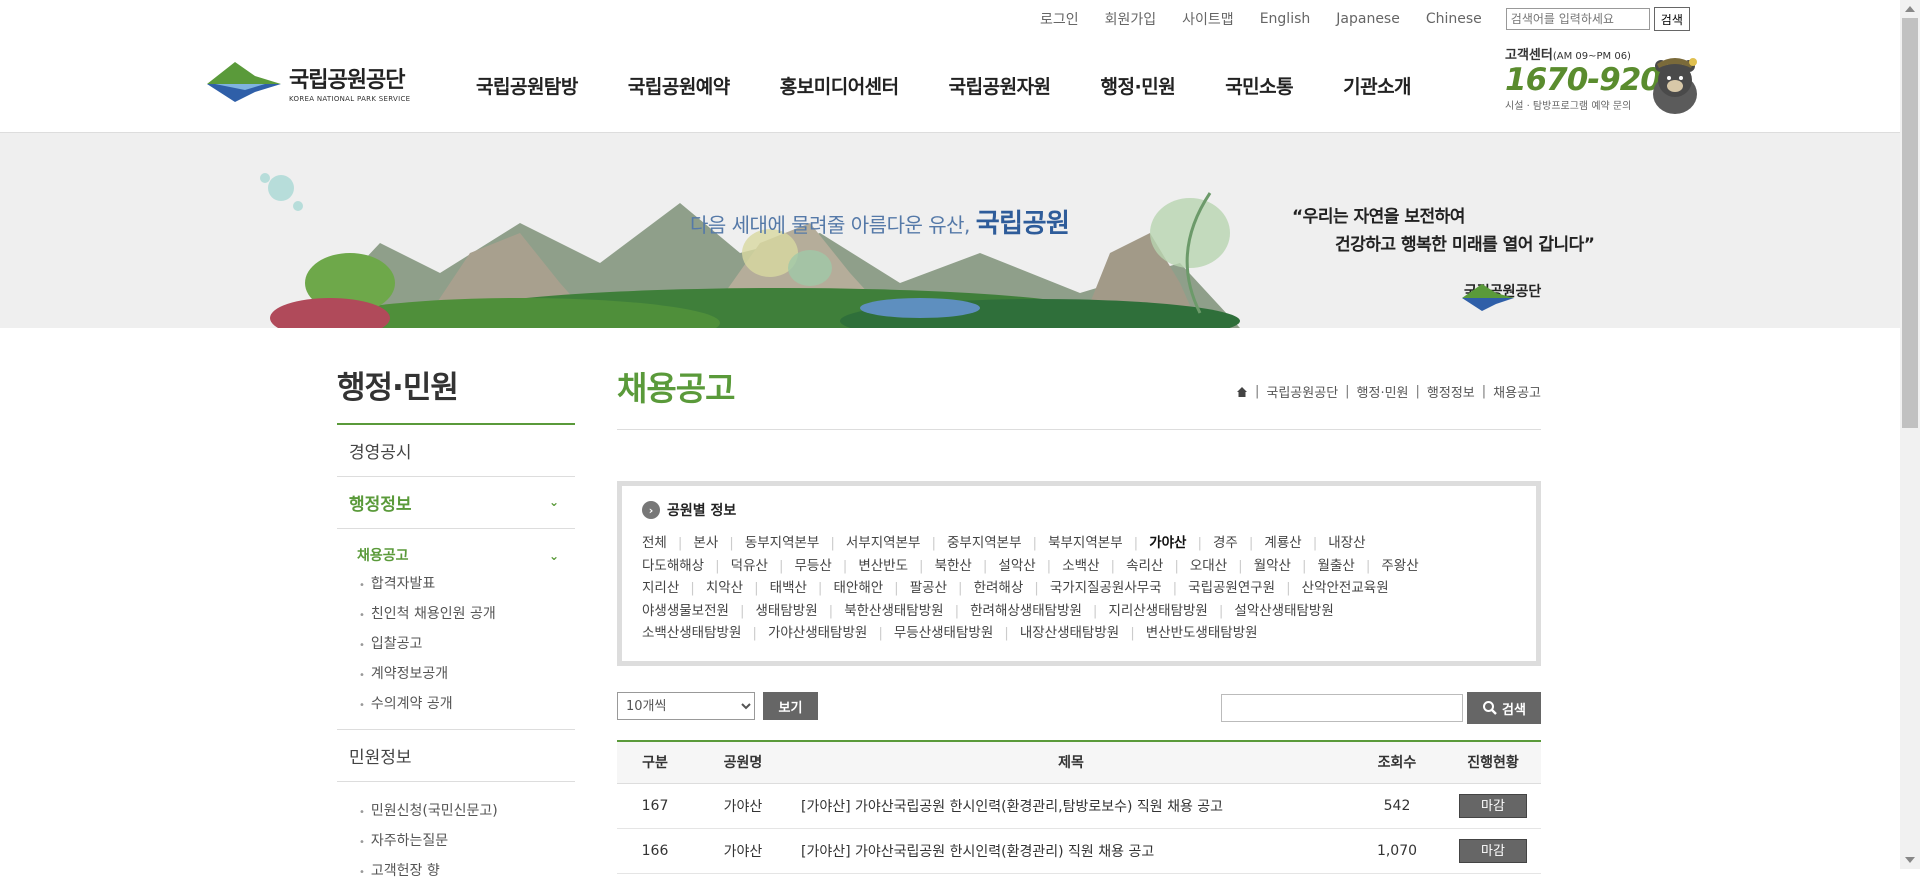 This screenshot has height=896, width=1920. Describe the element at coordinates (1368, 19) in the screenshot. I see `japanese-link: Japanese` at that location.